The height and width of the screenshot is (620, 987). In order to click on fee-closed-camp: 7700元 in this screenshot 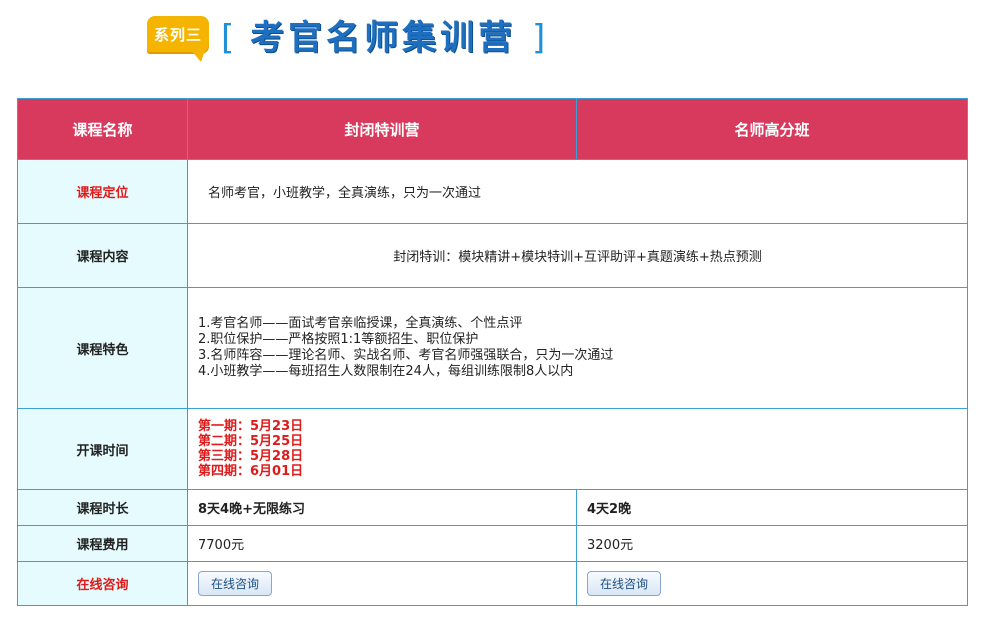, I will do `click(382, 543)`.